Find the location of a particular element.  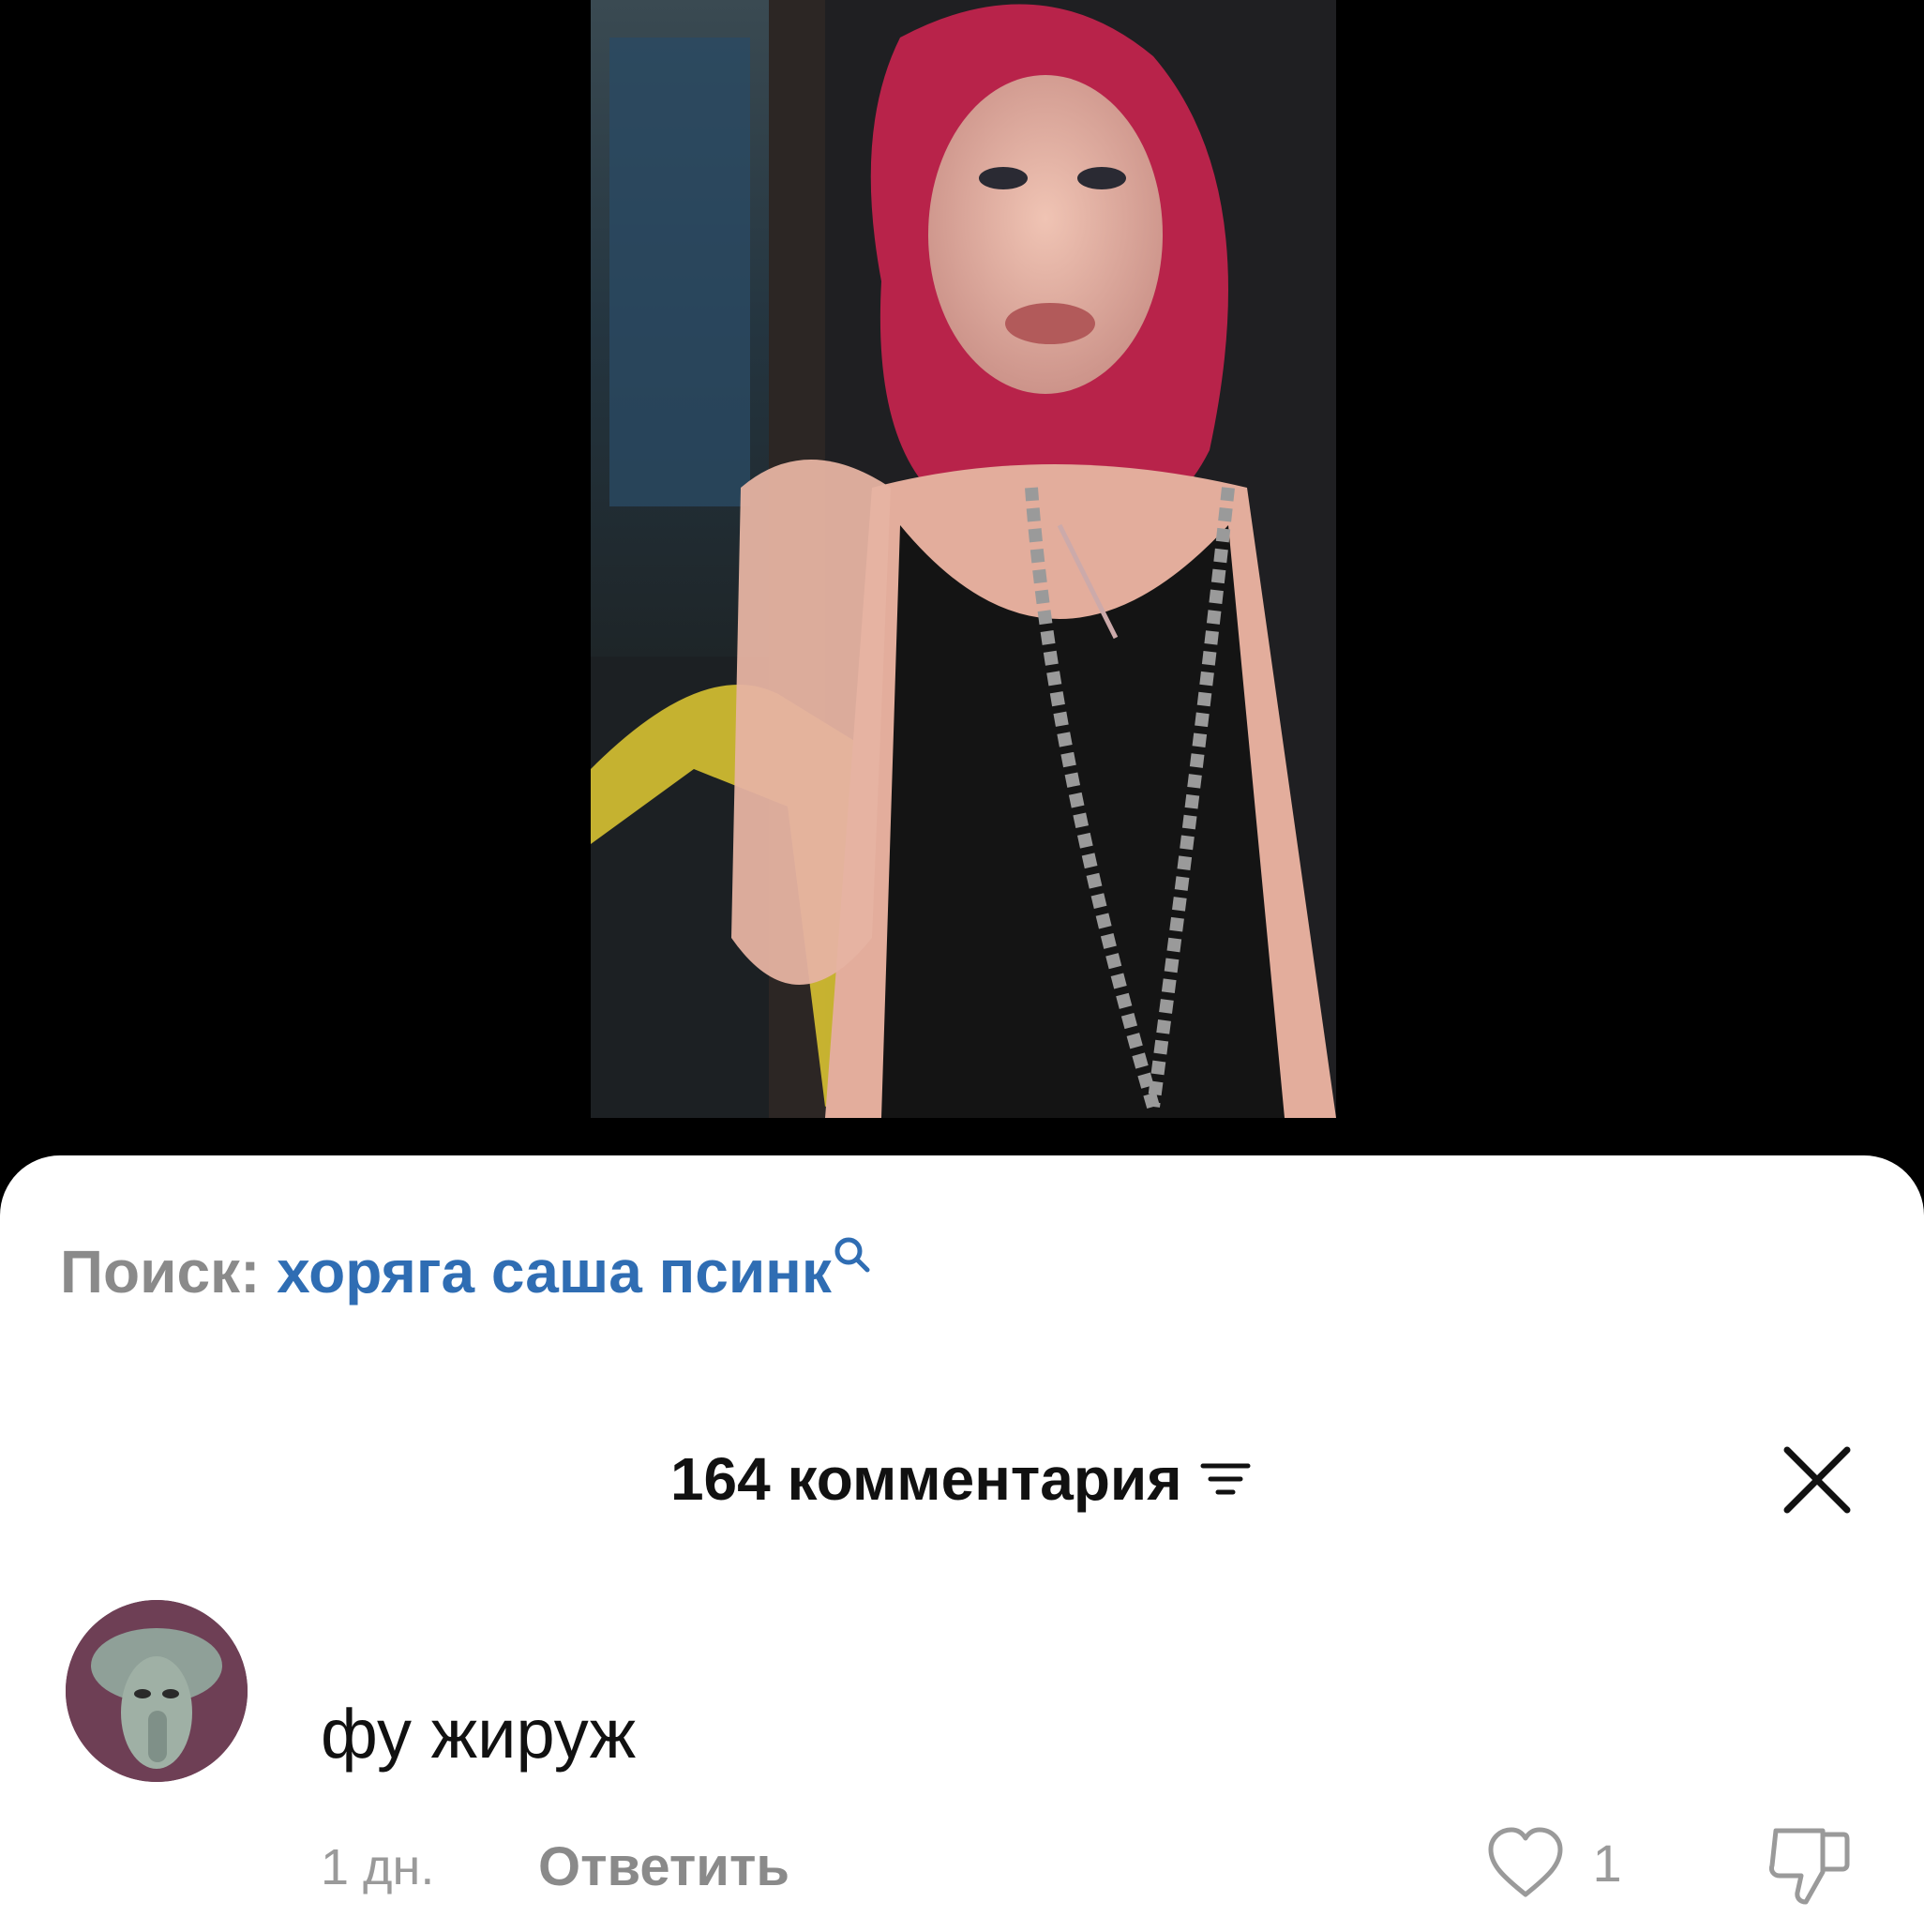

dislike-button is located at coordinates (1810, 1864).